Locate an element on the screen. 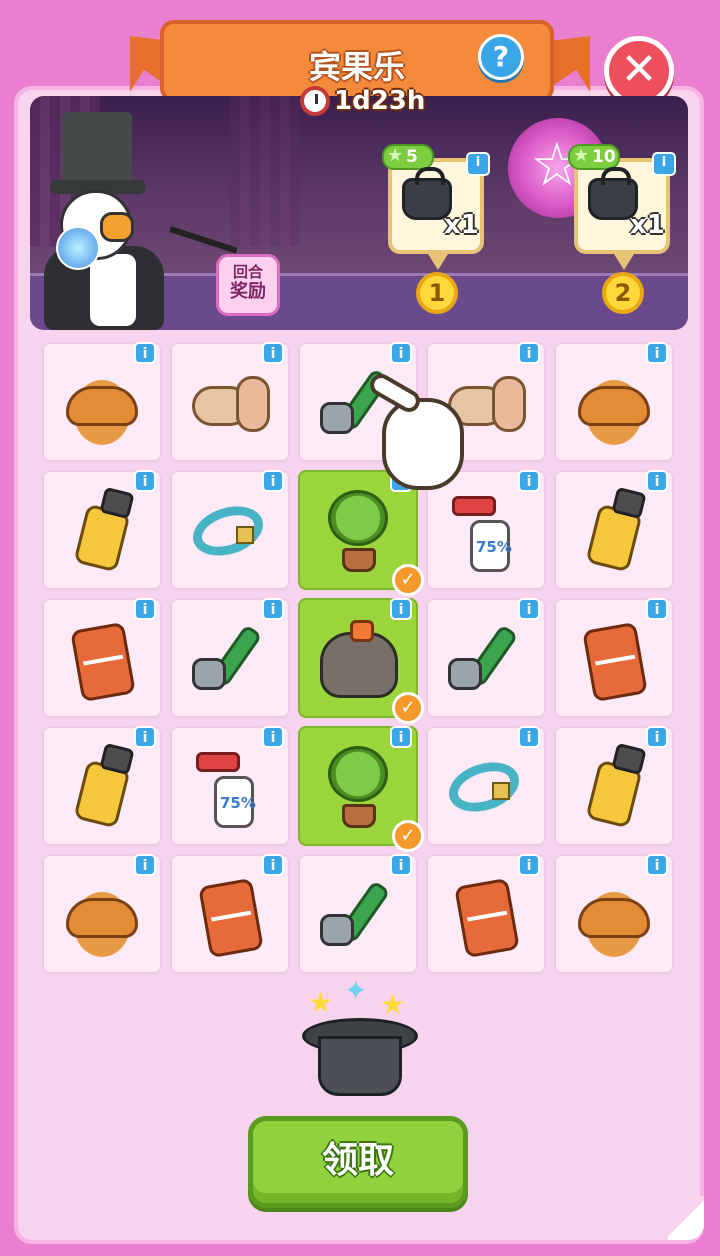 The height and width of the screenshot is (1256, 720). event-timer: 1d23h is located at coordinates (362, 101).